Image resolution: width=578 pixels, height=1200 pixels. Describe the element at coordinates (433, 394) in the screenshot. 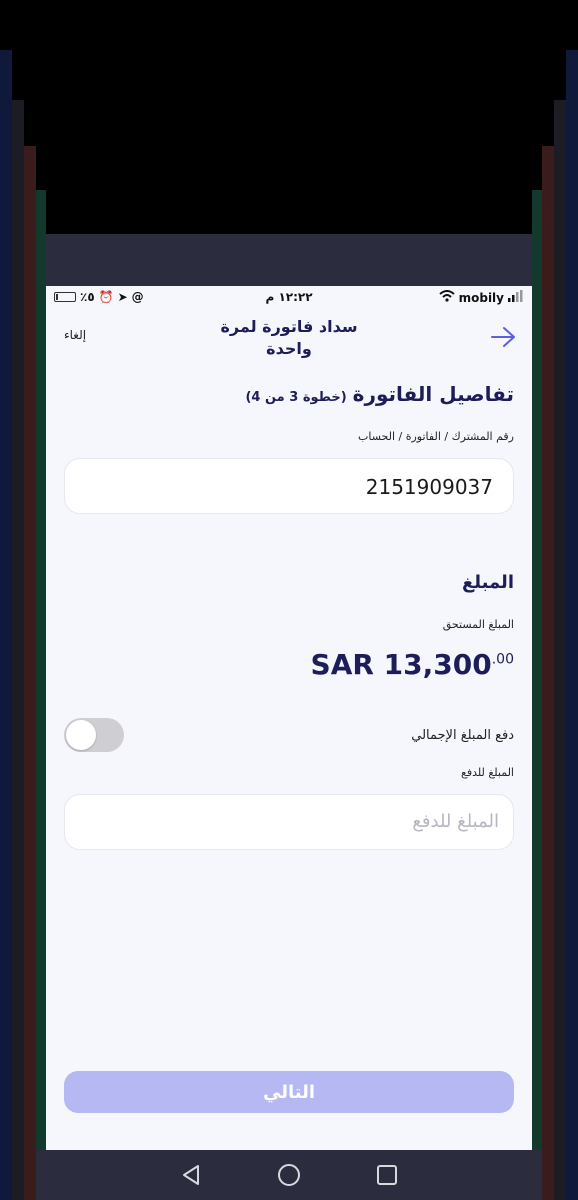

I see `section-title-text: تفاصيل الفاتورة` at that location.